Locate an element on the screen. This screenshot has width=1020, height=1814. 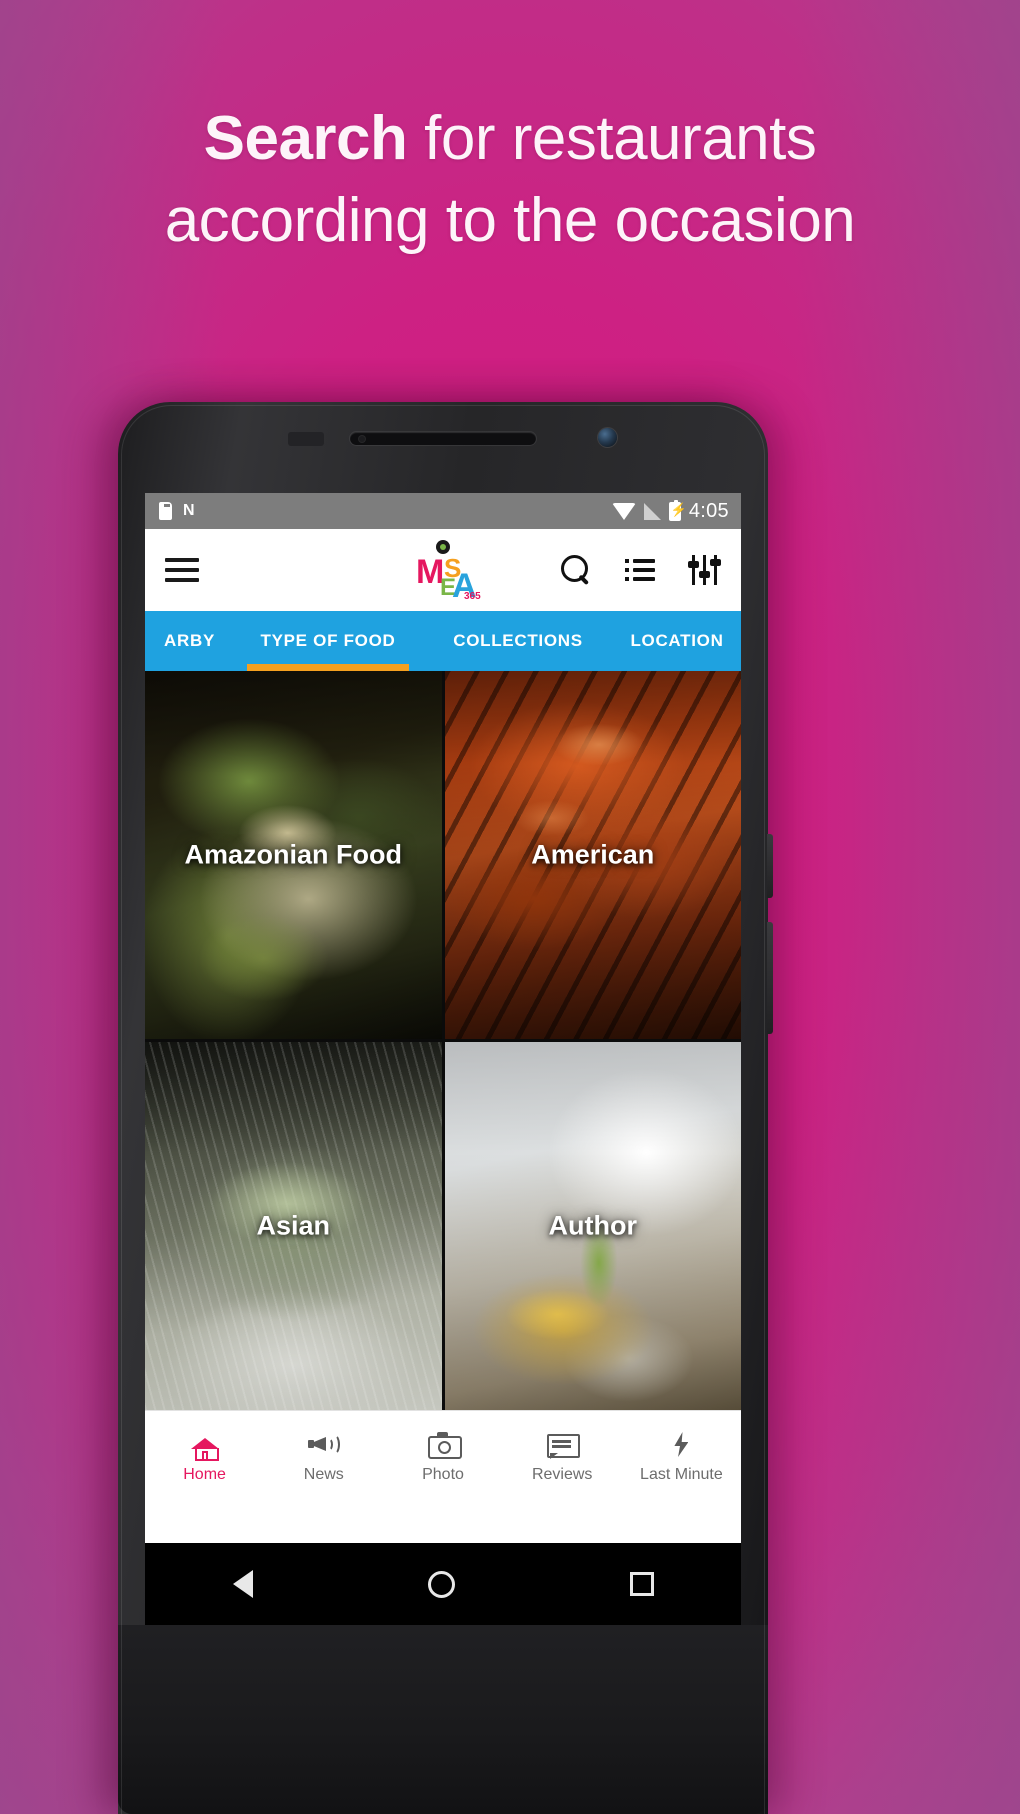
promo-headline-line-1-rest: for restaurants is located at coordinates (612, 138).